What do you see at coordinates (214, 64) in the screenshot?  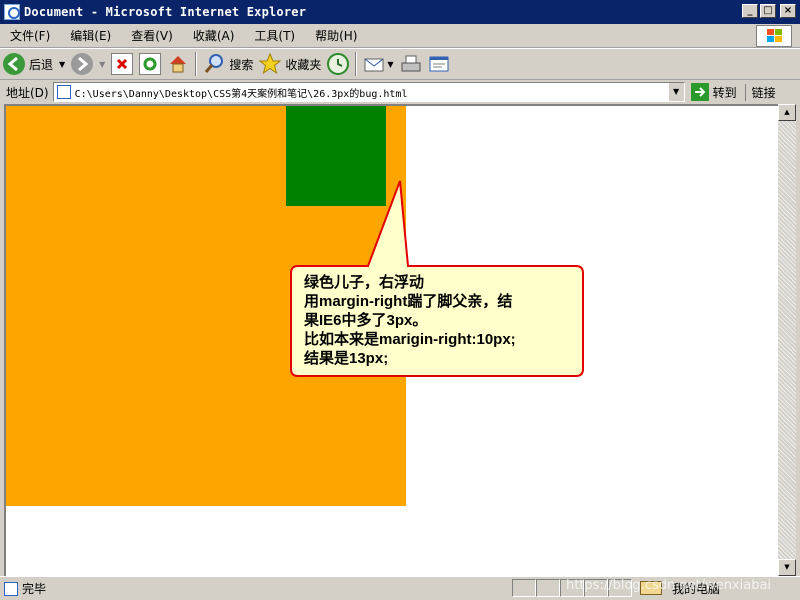 I see `search-icon` at bounding box center [214, 64].